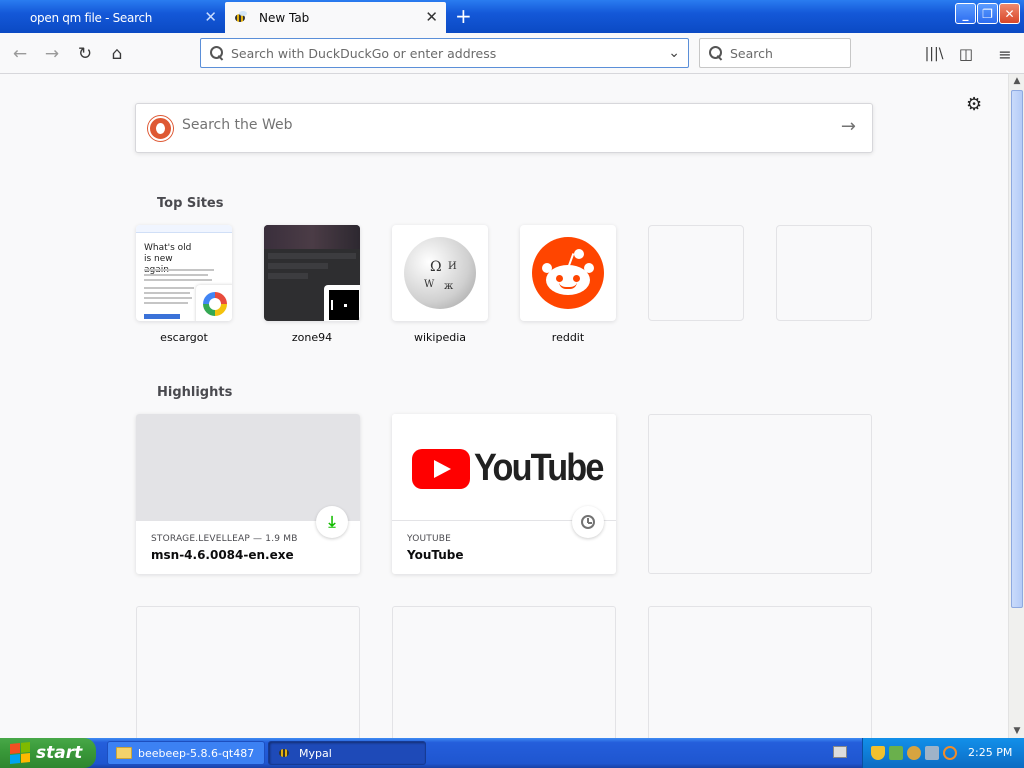 Image resolution: width=1024 pixels, height=768 pixels. I want to click on escargot-favicon-icon, so click(214, 303).